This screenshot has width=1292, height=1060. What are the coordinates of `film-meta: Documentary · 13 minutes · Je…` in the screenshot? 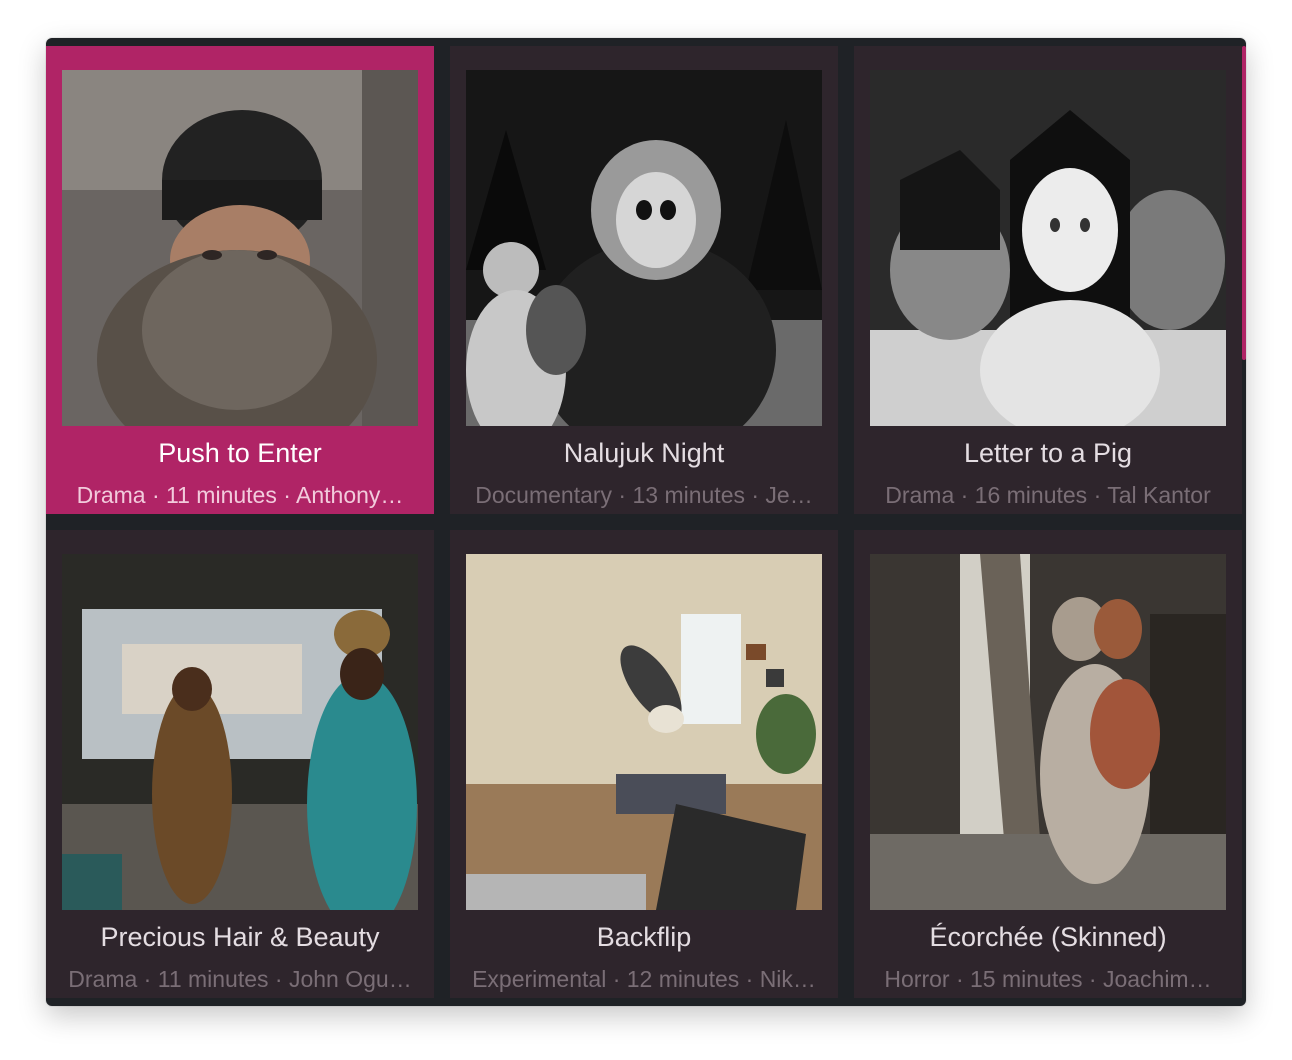 It's located at (644, 495).